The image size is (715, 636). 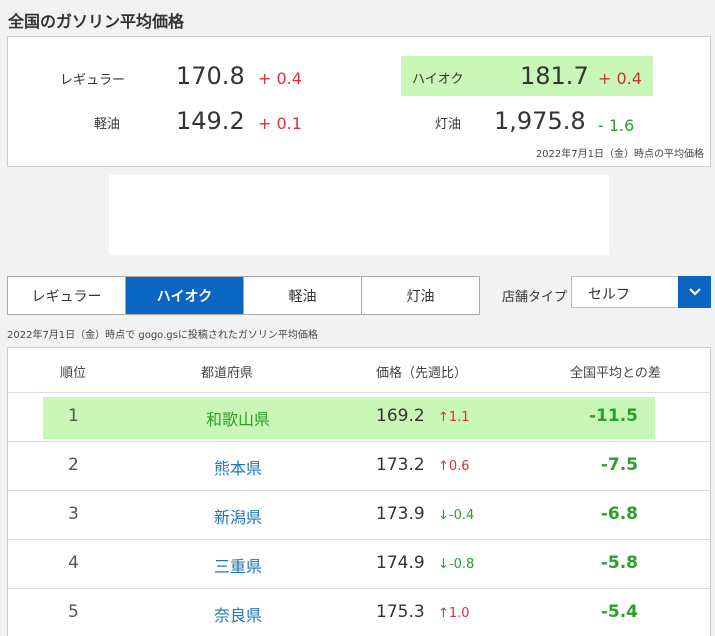 I want to click on prefecture-link: 奈良県, so click(x=238, y=614).